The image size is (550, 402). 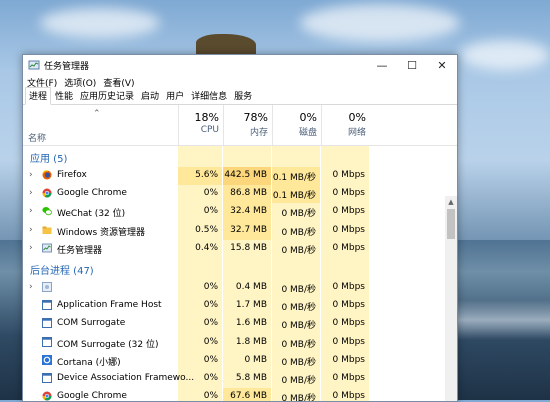 What do you see at coordinates (412, 65) in the screenshot?
I see `maximize-button: ☐` at bounding box center [412, 65].